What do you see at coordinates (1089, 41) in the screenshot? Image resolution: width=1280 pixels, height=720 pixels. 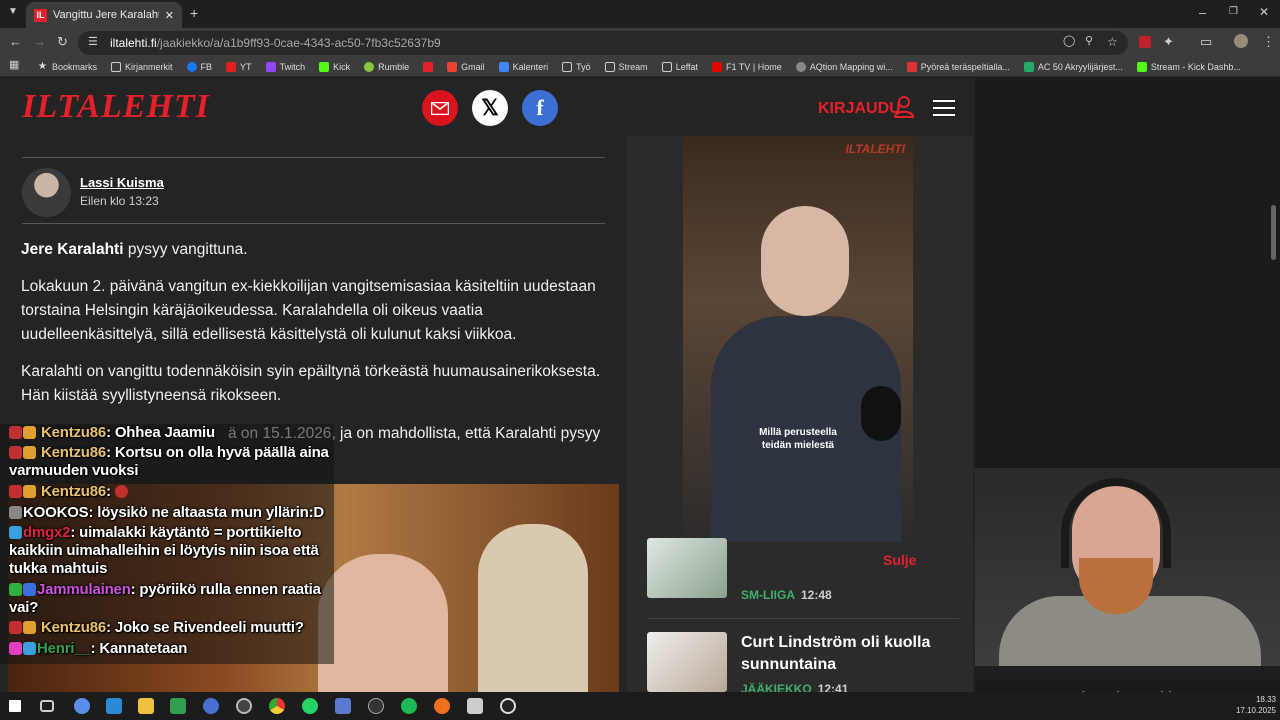 I see `zoom-icon: ⚲` at bounding box center [1089, 41].